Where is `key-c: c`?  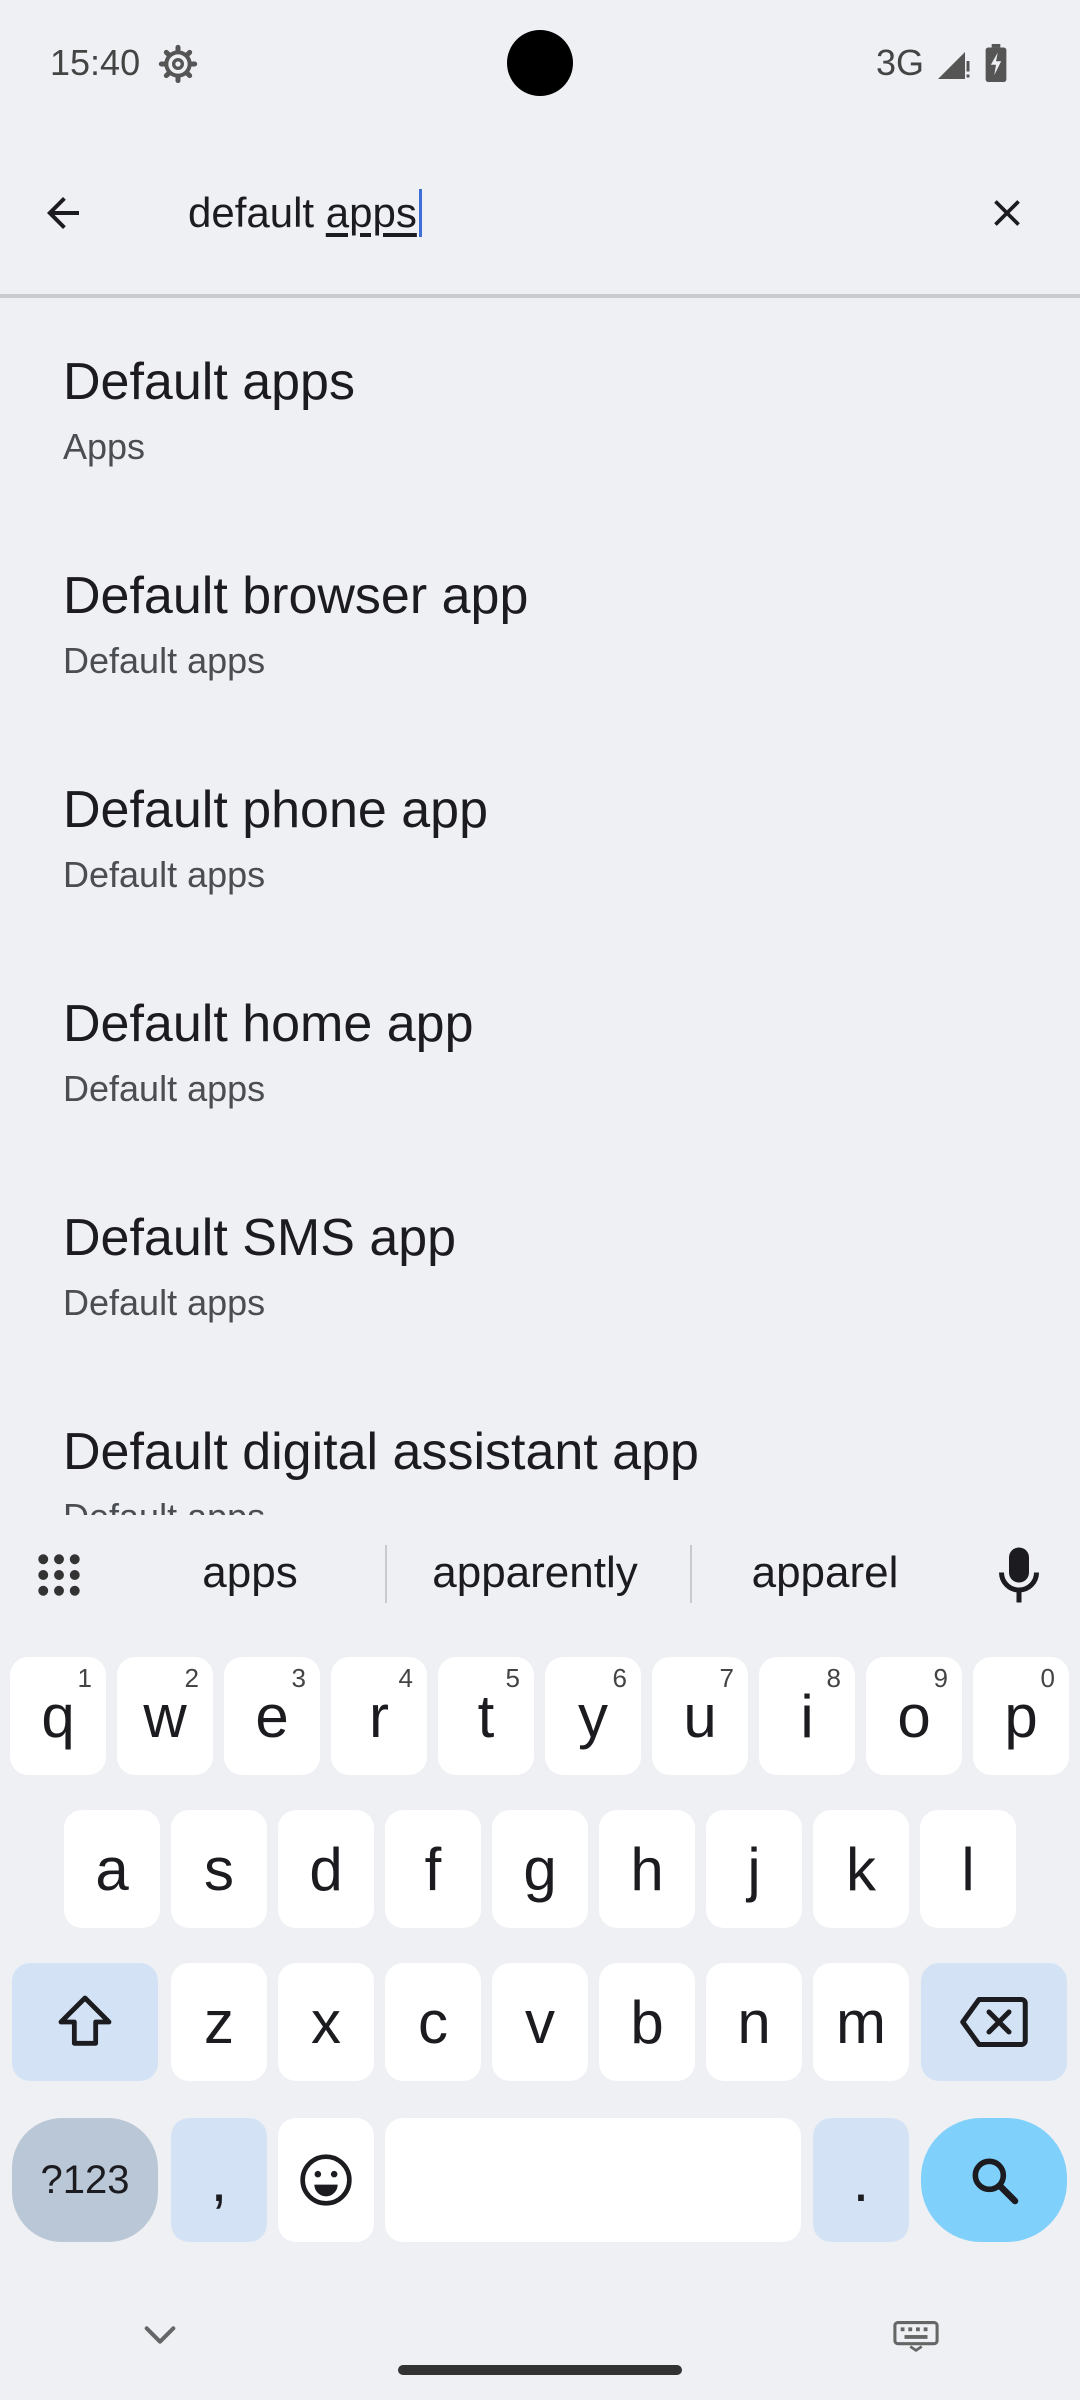 key-c: c is located at coordinates (433, 2022).